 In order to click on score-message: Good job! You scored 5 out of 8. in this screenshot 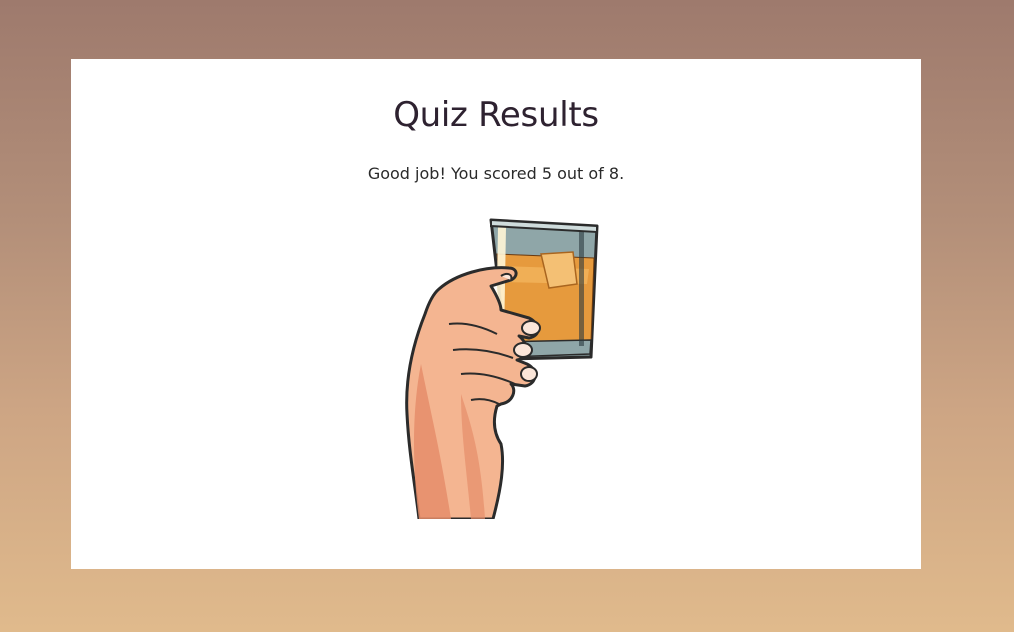, I will do `click(496, 173)`.